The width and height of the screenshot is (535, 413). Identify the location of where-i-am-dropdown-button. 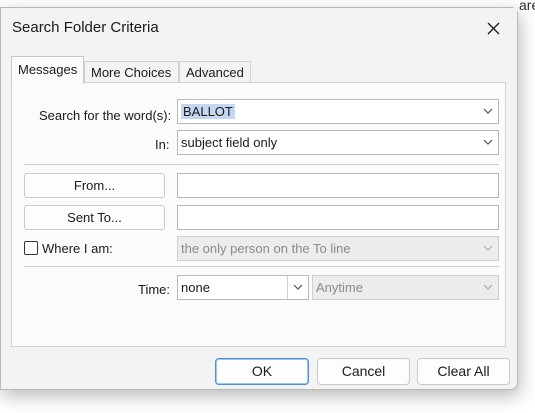
(488, 248).